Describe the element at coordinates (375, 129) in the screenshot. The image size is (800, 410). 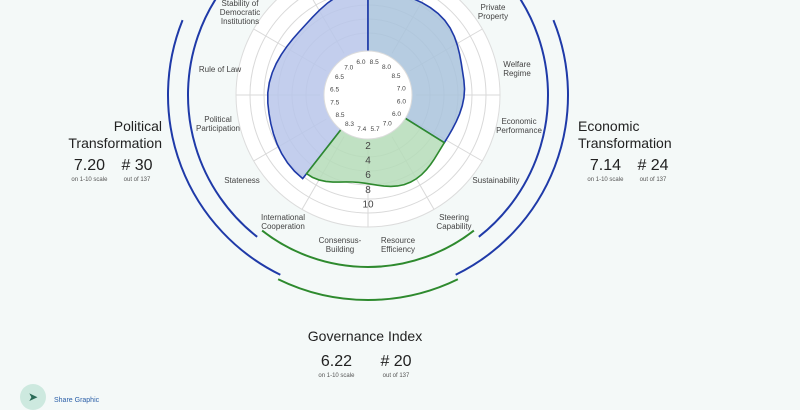
I see `inner-value-label: 5.7` at that location.